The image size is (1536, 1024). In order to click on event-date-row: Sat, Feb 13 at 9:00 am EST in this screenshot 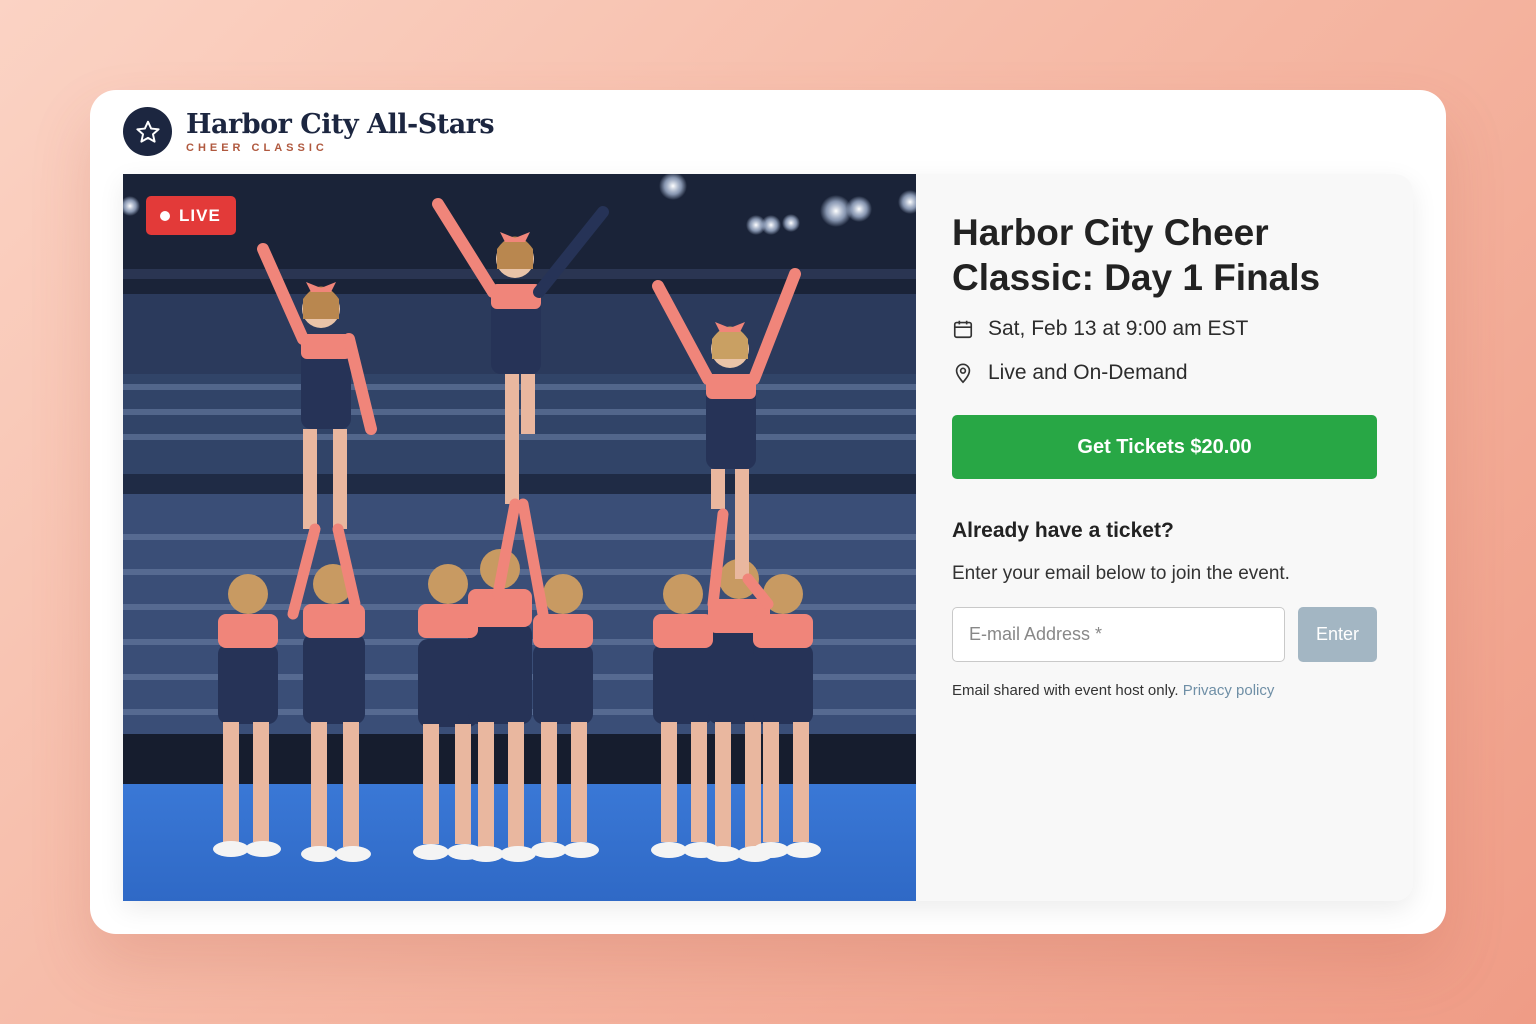, I will do `click(1164, 329)`.